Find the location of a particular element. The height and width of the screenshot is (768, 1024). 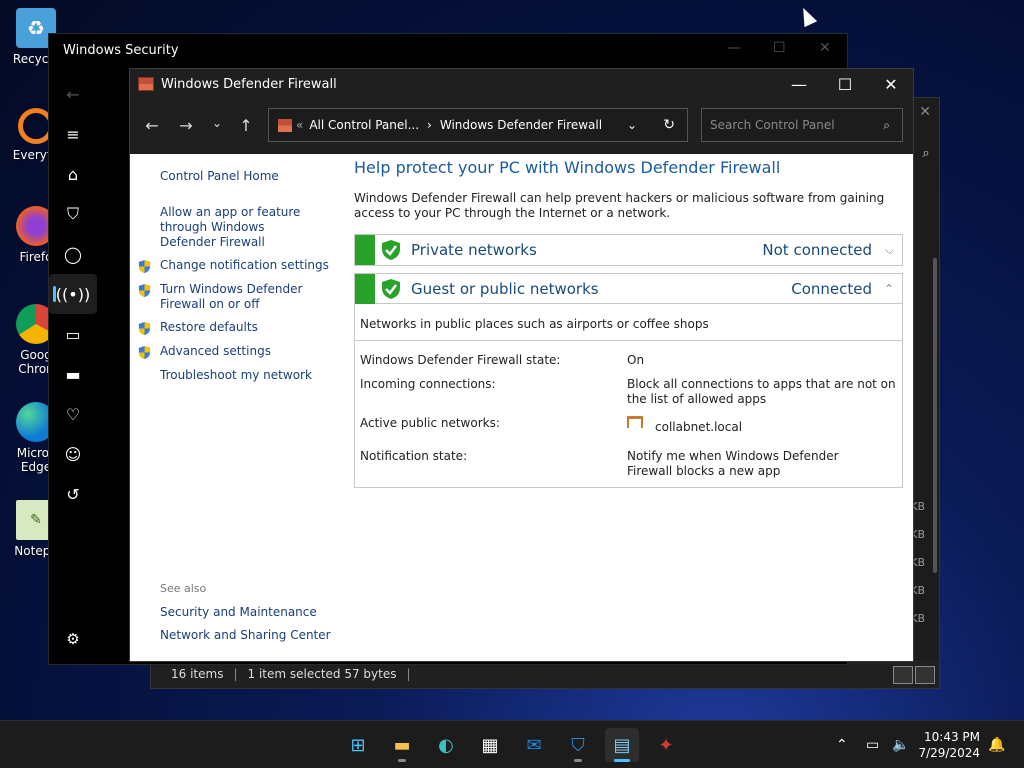

scrollbar is located at coordinates (935, 415).